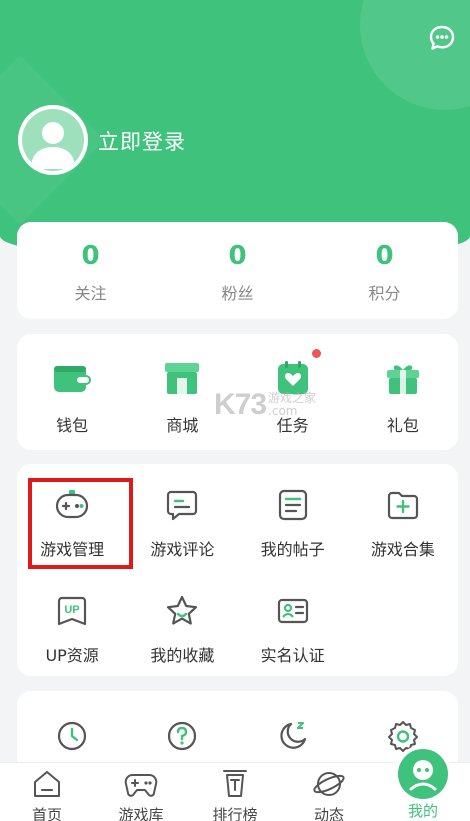  What do you see at coordinates (292, 655) in the screenshot?
I see `tool-label: 实名认证` at bounding box center [292, 655].